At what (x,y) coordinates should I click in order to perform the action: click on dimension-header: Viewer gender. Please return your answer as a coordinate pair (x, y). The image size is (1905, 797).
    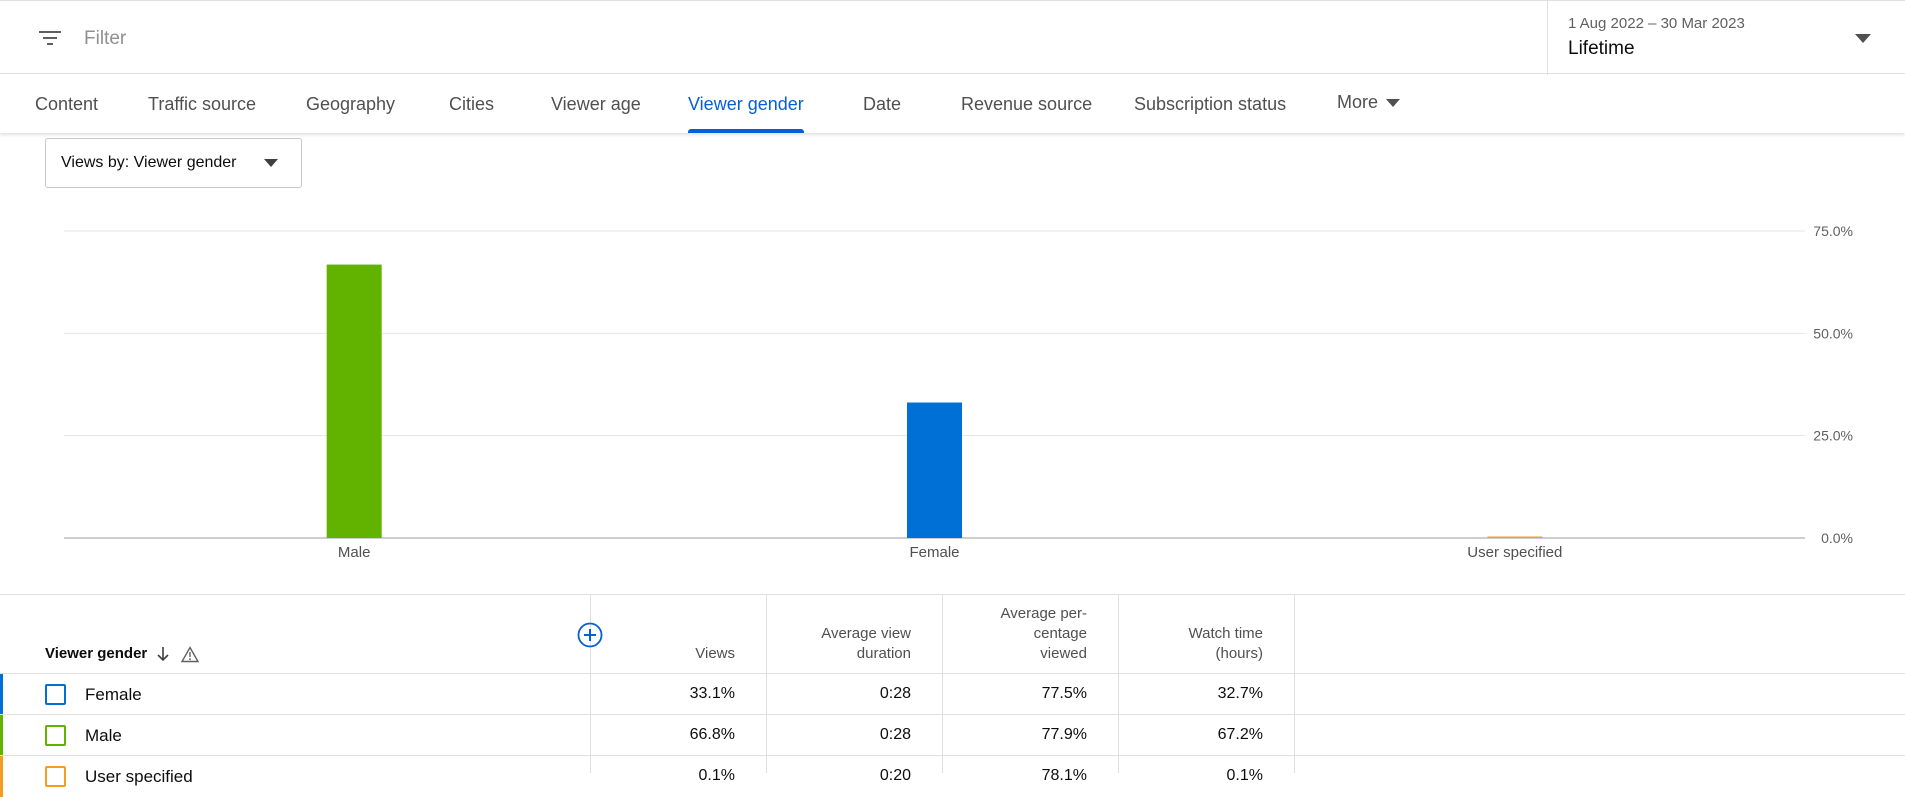
    Looking at the image, I should click on (96, 653).